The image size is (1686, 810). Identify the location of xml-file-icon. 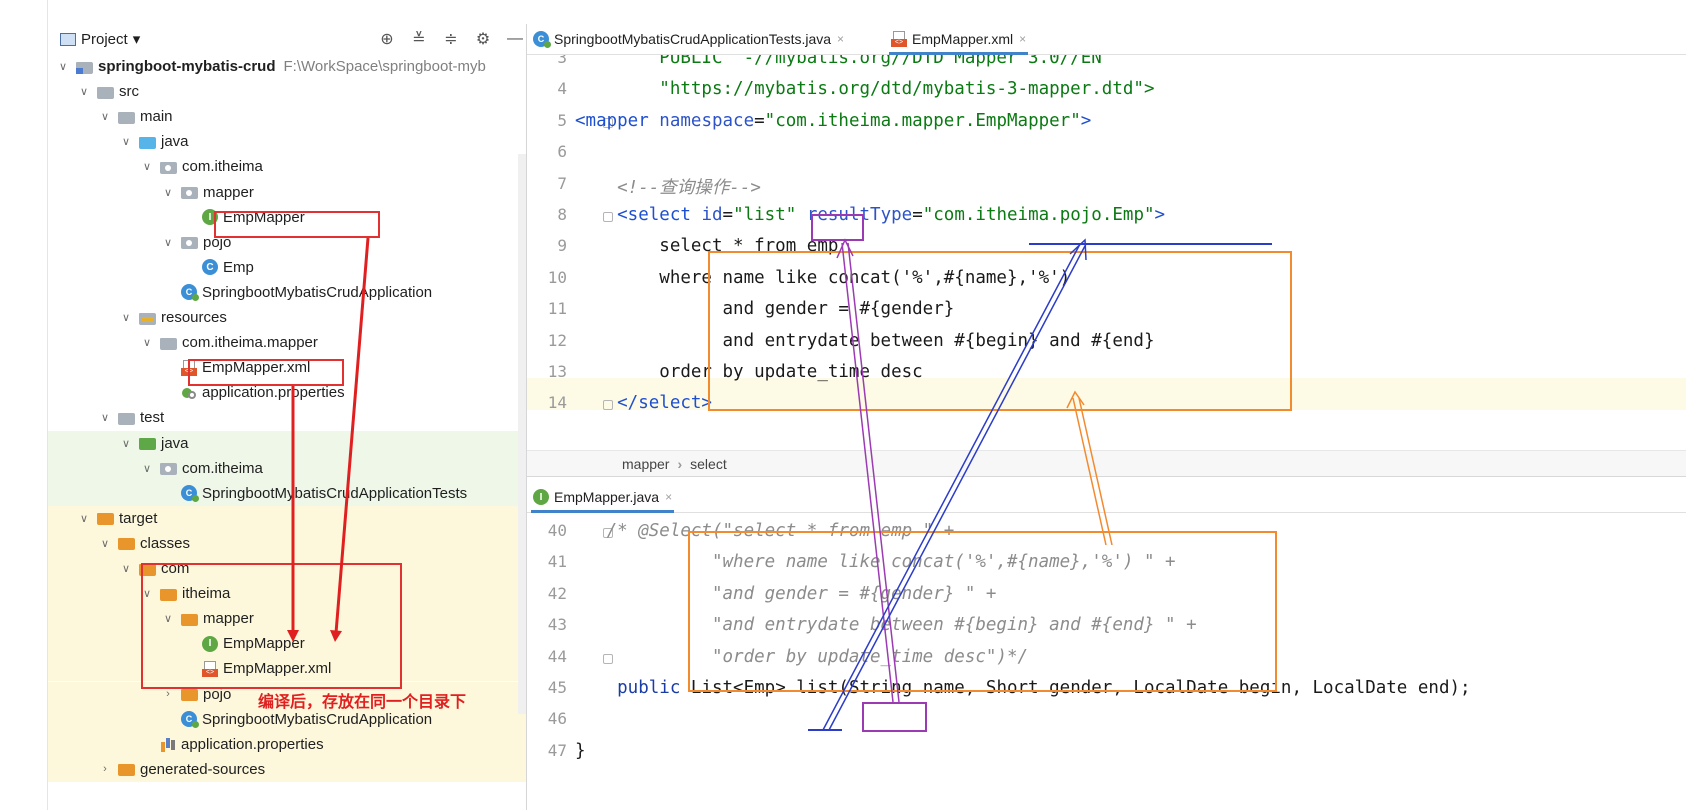
(899, 39).